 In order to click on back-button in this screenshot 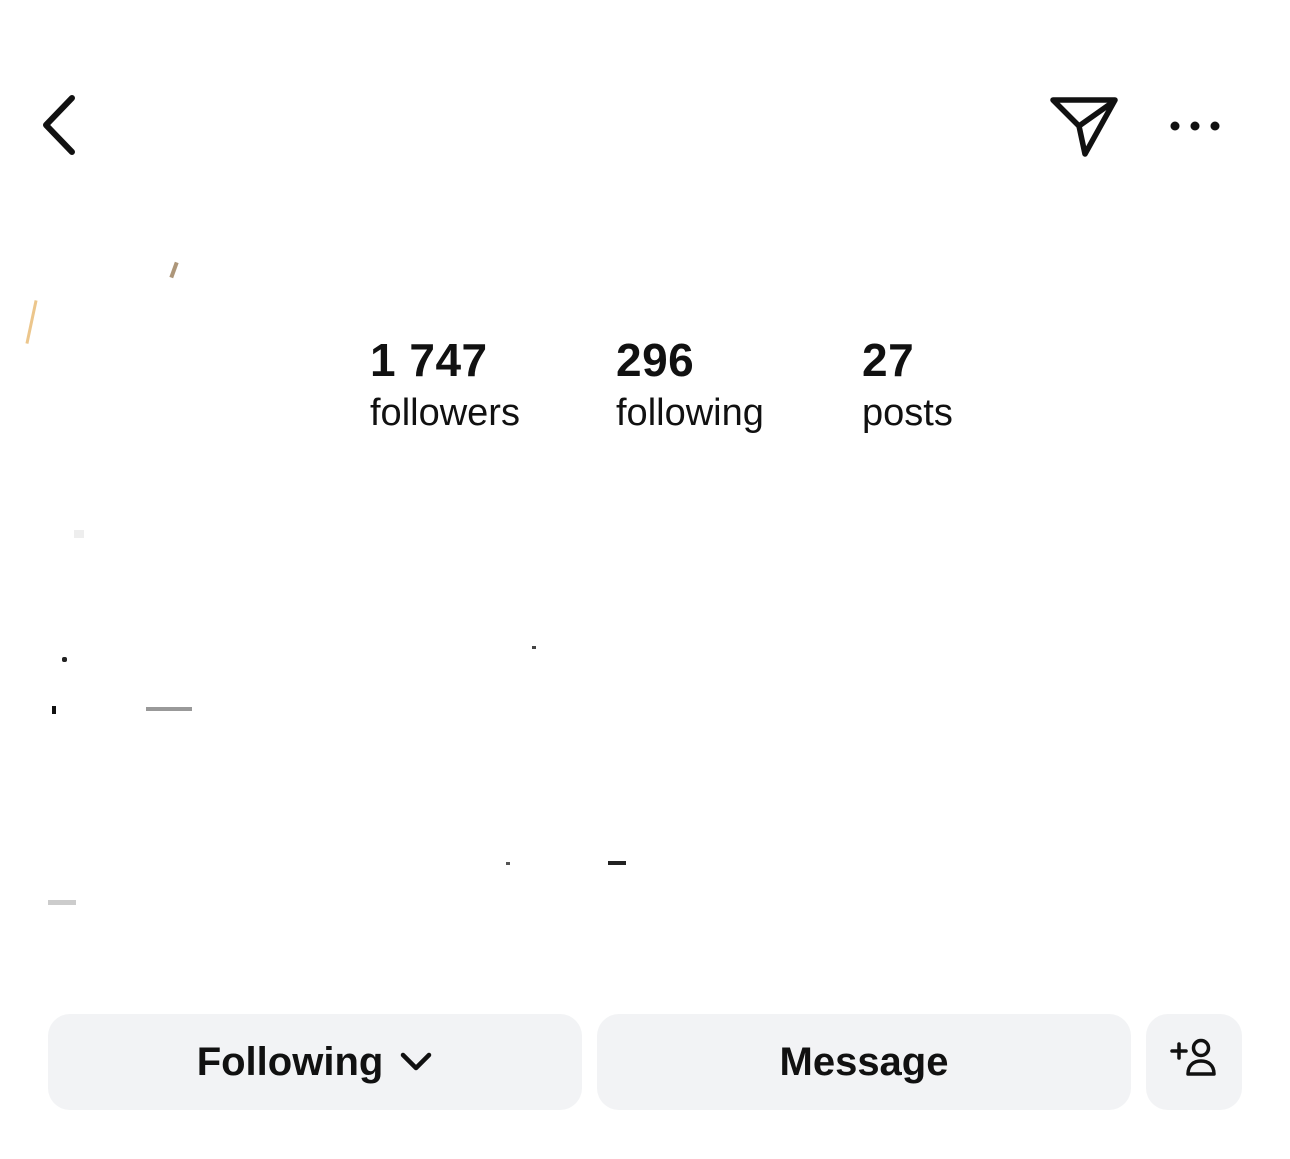, I will do `click(58, 127)`.